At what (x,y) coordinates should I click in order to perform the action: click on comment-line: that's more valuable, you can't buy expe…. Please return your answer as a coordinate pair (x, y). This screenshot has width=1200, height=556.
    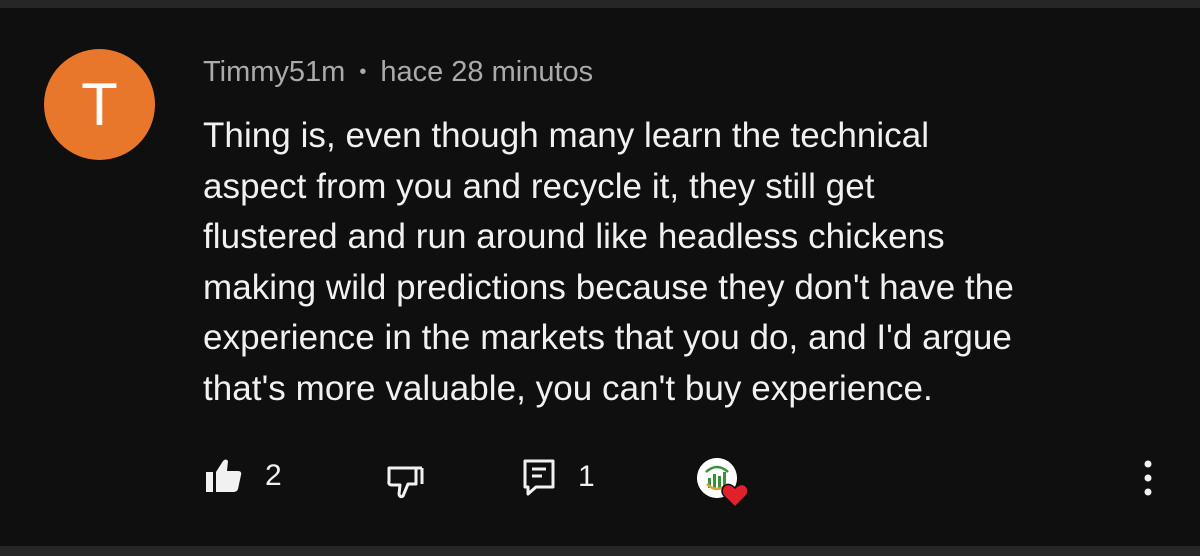
    Looking at the image, I should click on (568, 388).